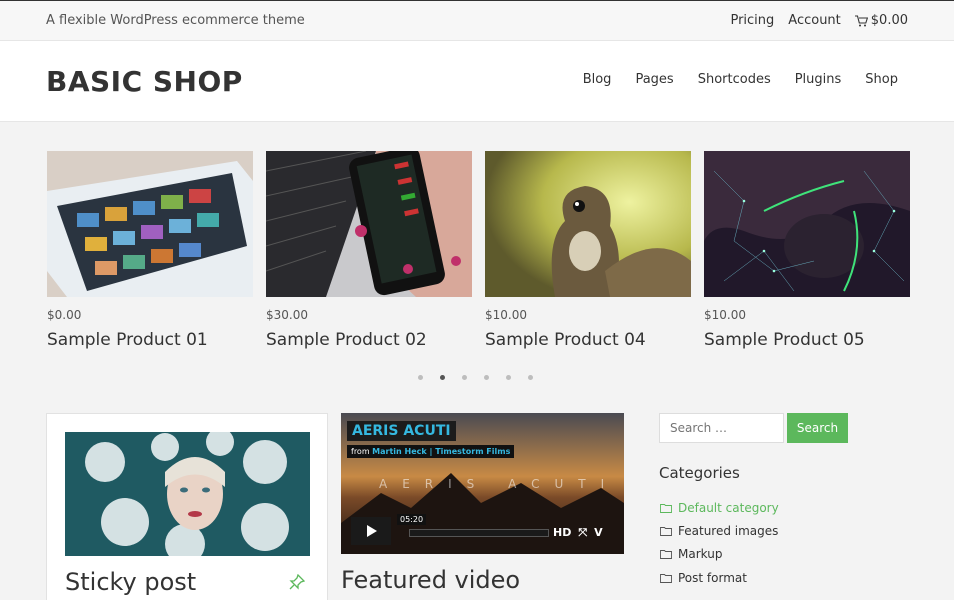 The height and width of the screenshot is (600, 954). Describe the element at coordinates (187, 494) in the screenshot. I see `post-image` at that location.